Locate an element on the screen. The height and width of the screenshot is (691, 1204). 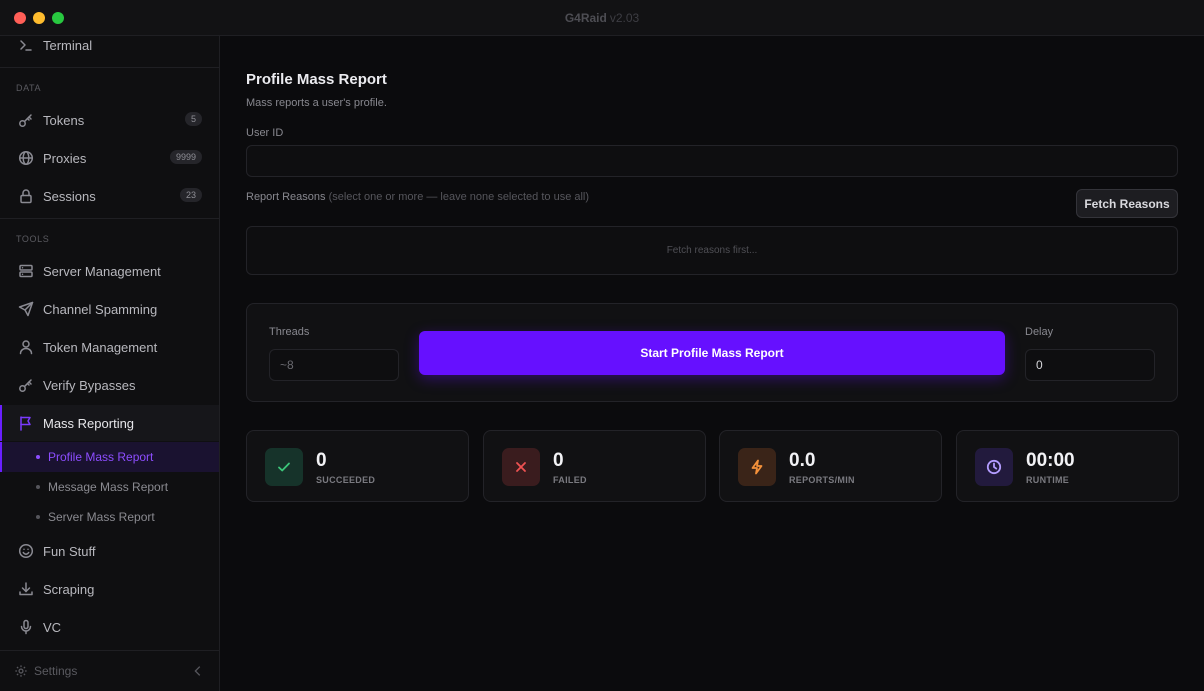
globe-icon is located at coordinates (26, 158).